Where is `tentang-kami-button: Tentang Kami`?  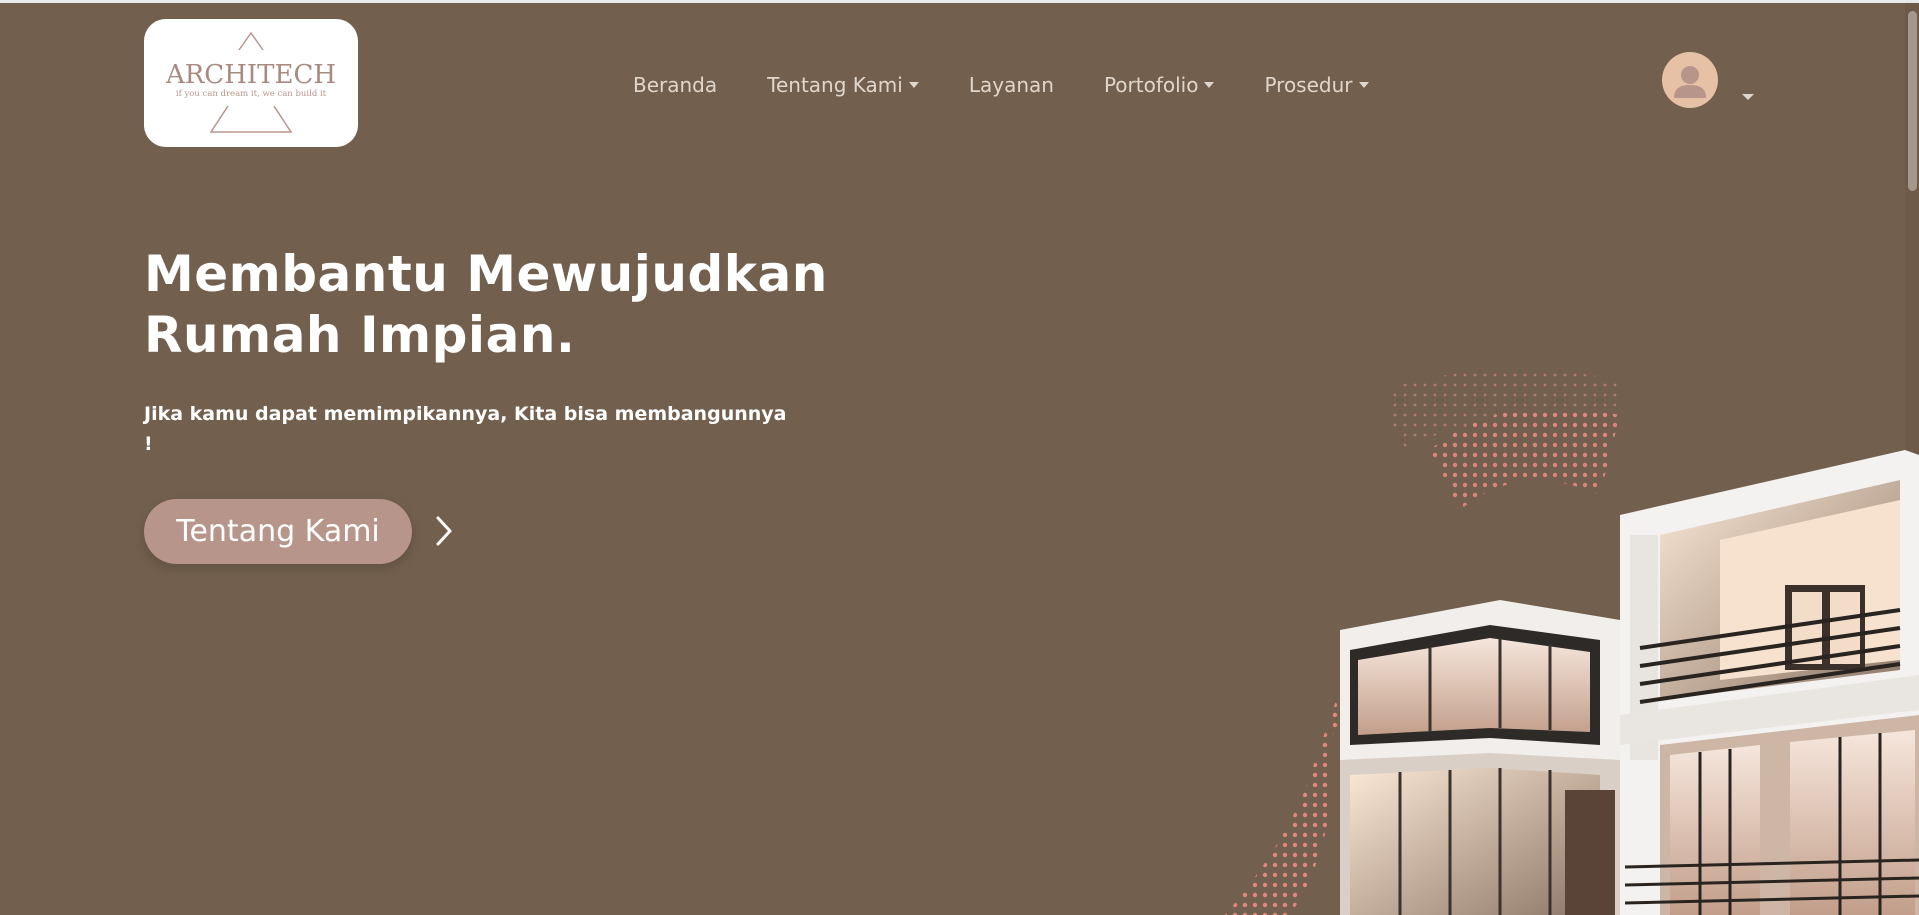
tentang-kami-button: Tentang Kami is located at coordinates (278, 531).